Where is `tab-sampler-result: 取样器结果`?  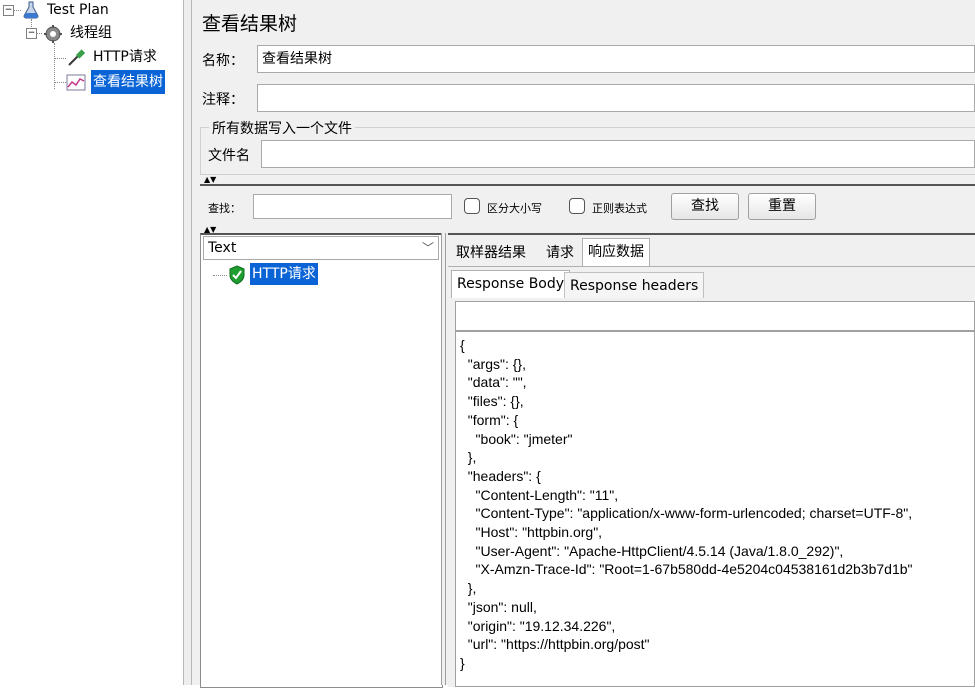 tab-sampler-result: 取样器结果 is located at coordinates (491, 253).